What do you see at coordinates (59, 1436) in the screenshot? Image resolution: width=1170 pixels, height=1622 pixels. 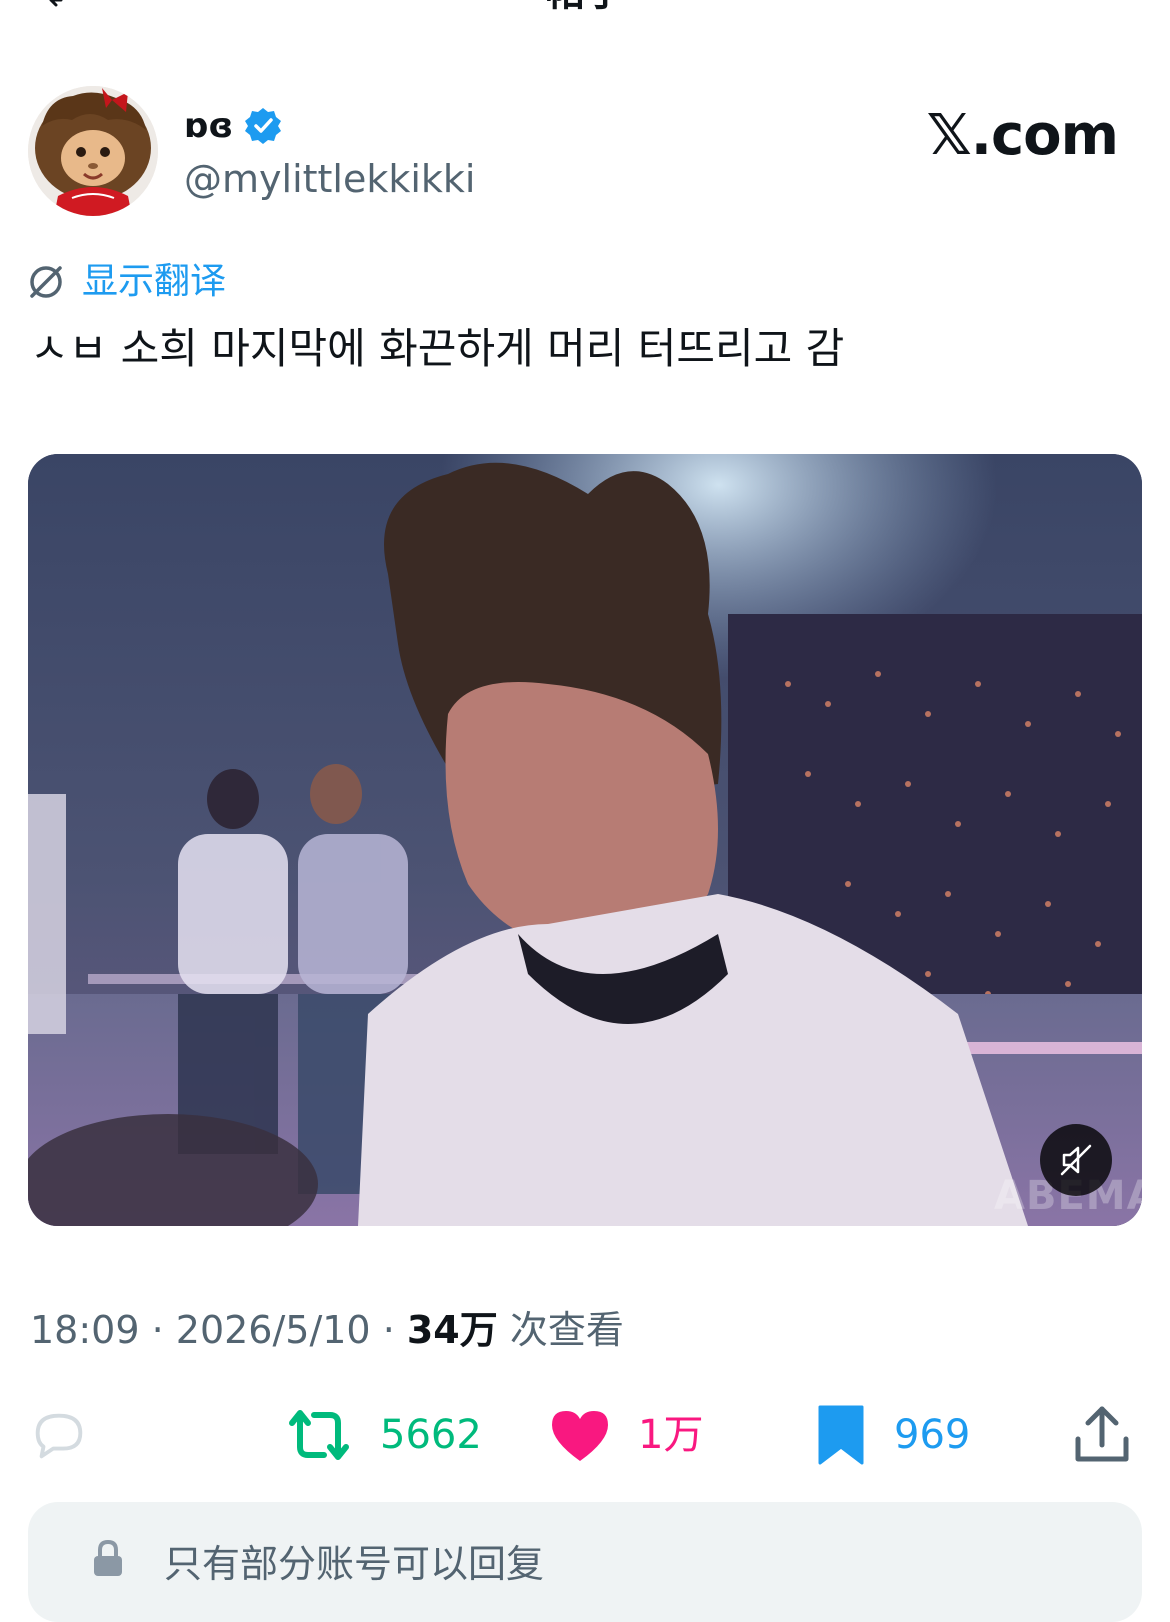 I see `reply-icon` at bounding box center [59, 1436].